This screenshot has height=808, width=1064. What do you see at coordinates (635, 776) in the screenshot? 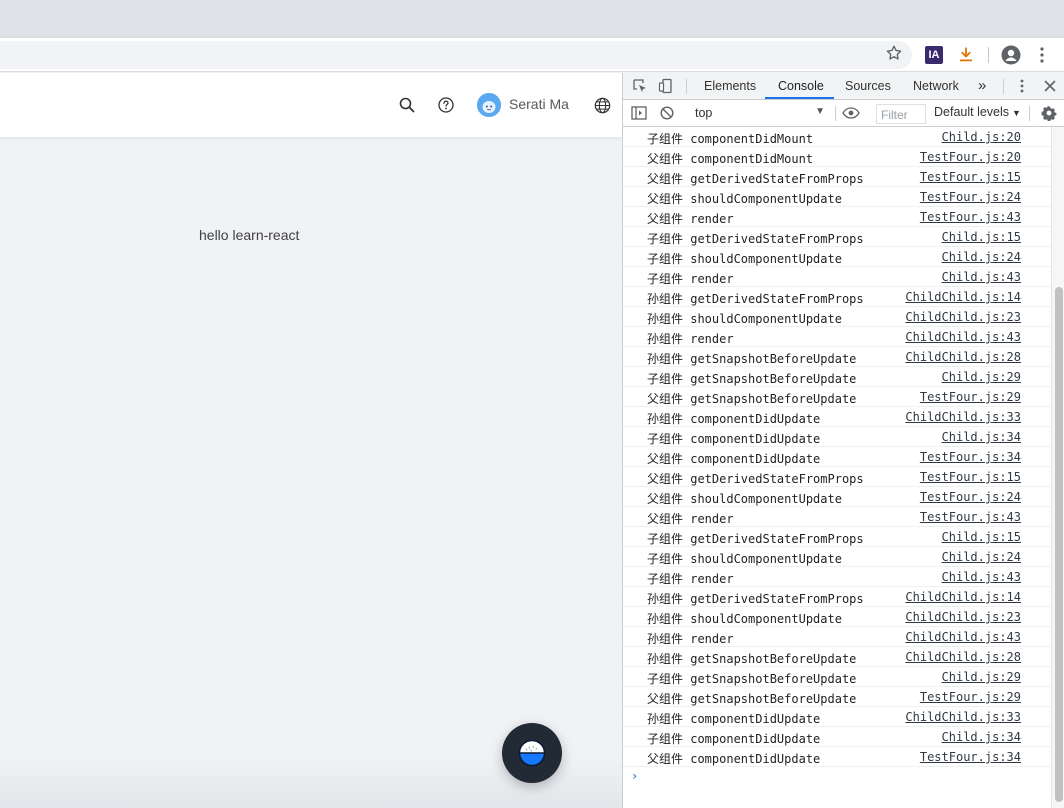
I see `prompt-chevron-icon: ›` at bounding box center [635, 776].